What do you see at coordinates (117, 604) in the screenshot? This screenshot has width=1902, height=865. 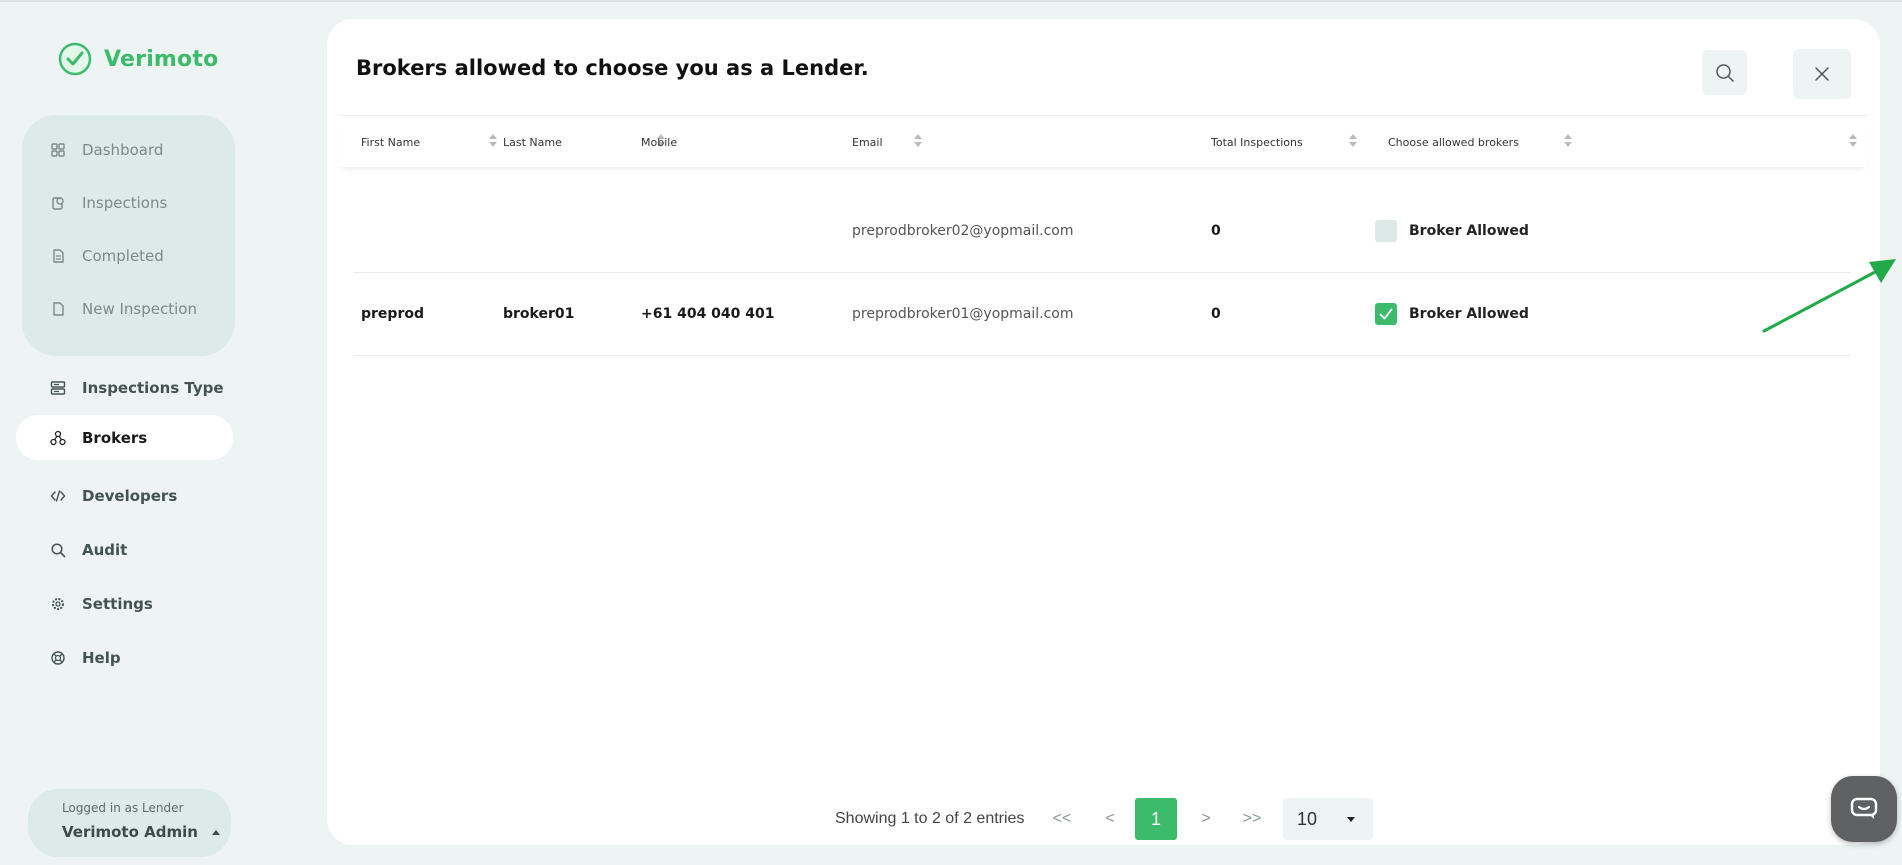 I see `sidebar-item-label: Settings` at bounding box center [117, 604].